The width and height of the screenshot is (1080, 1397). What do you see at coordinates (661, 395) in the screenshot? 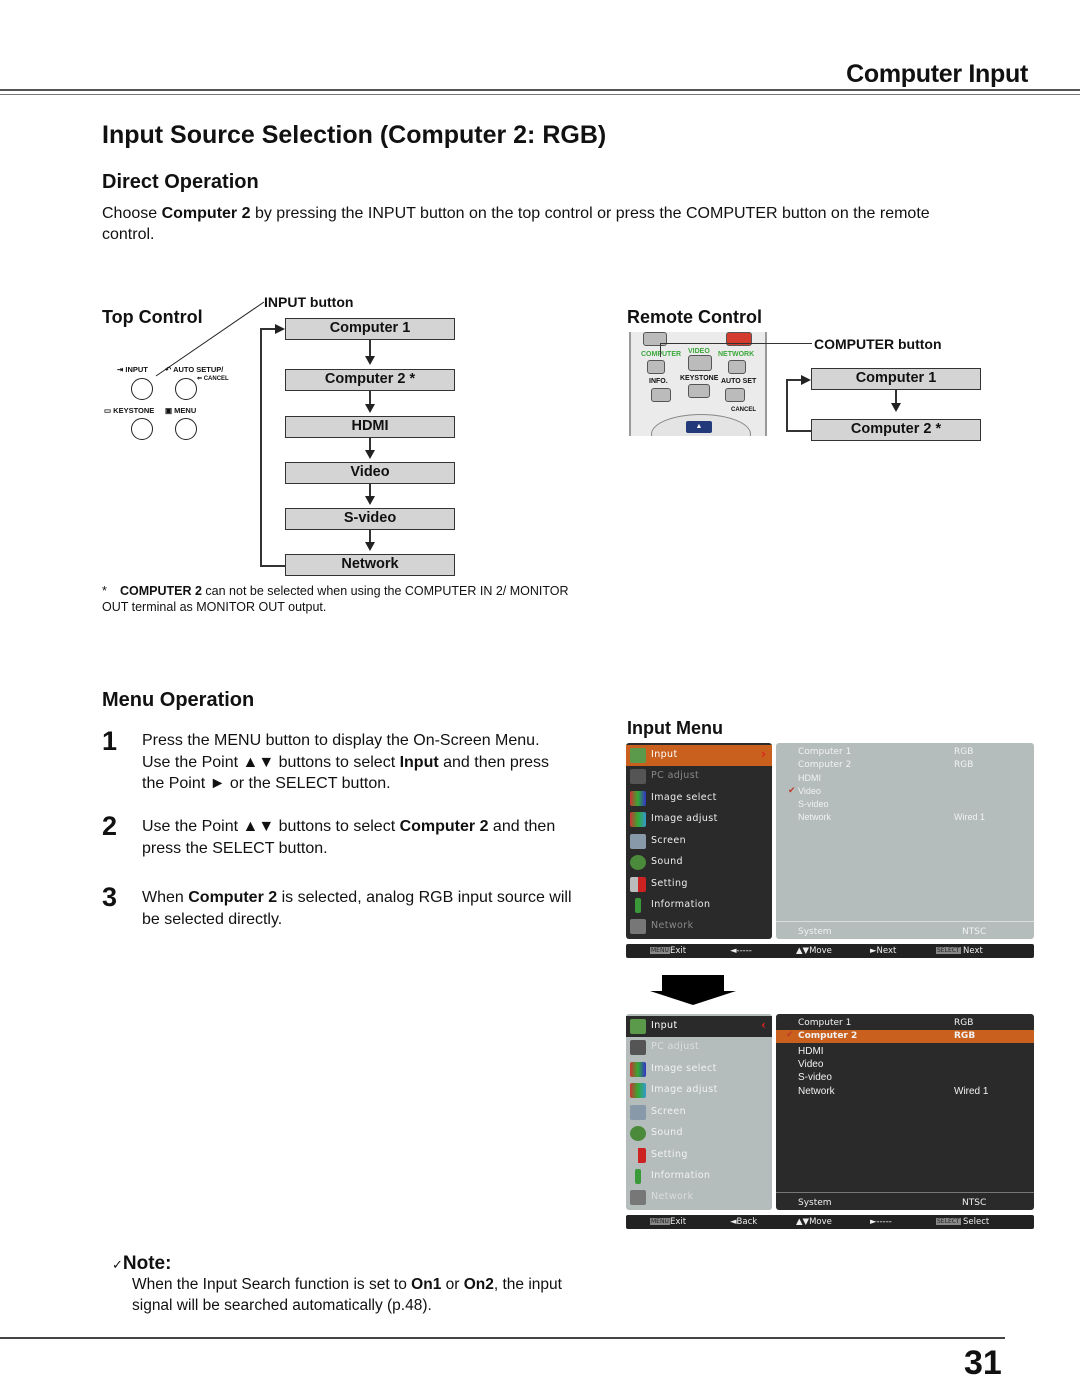
I see `info-button` at bounding box center [661, 395].